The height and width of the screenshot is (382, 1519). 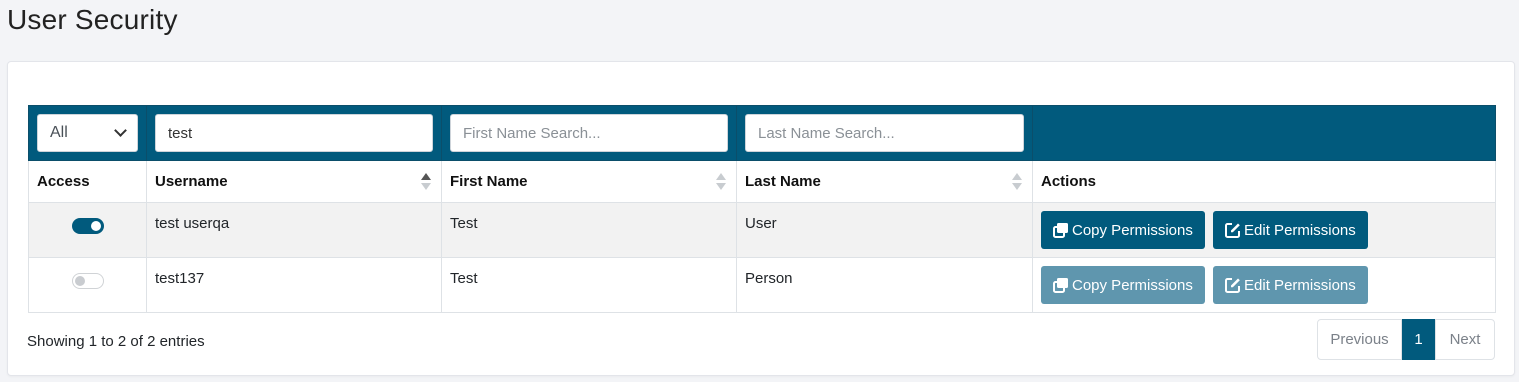 I want to click on username-filter-cell, so click(x=294, y=133).